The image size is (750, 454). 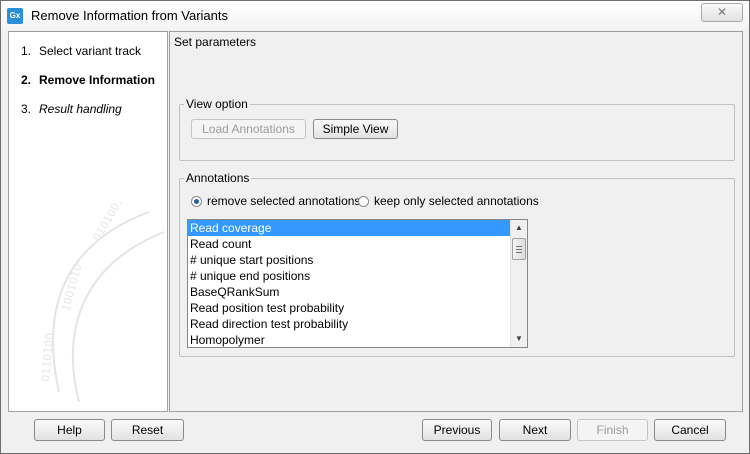 What do you see at coordinates (350, 260) in the screenshot?
I see `list-item: # unique start positions` at bounding box center [350, 260].